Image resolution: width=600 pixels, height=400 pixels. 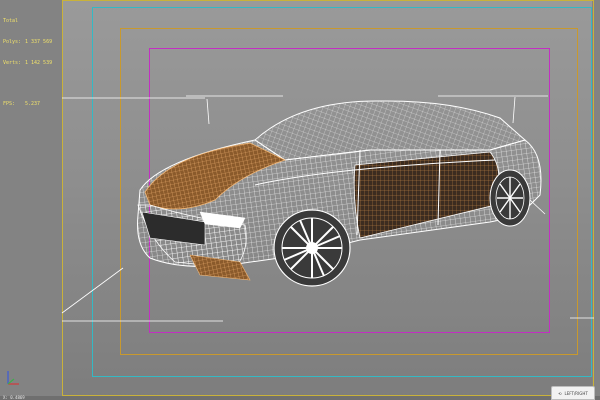 What do you see at coordinates (300, 397) in the screenshot?
I see `viewport-bottom-bar: X: 0.4869` at bounding box center [300, 397].